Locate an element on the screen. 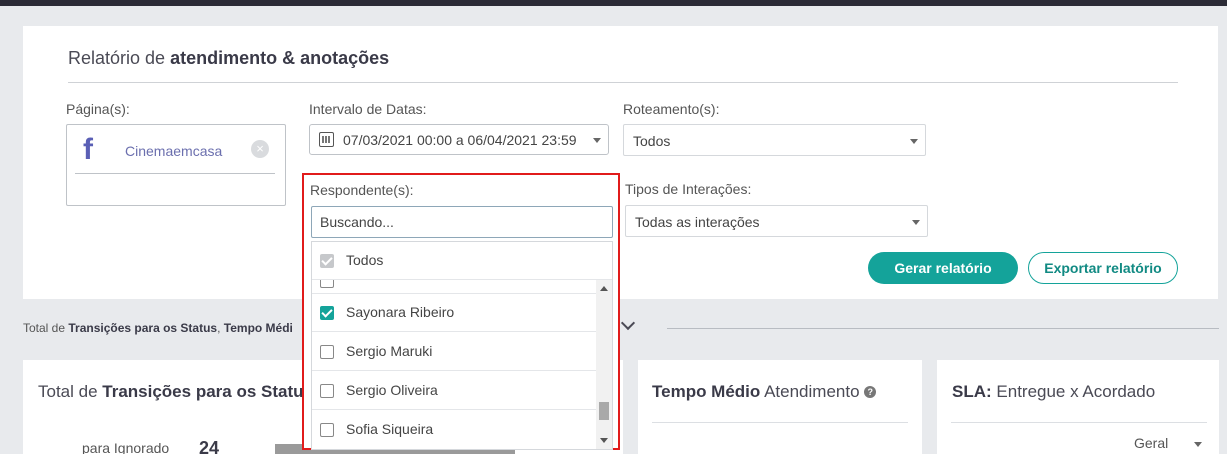 Image resolution: width=1227 pixels, height=454 pixels. date-range-value: 07/03/2021 00:00 a 06/04/2021 23:59 is located at coordinates (460, 140).